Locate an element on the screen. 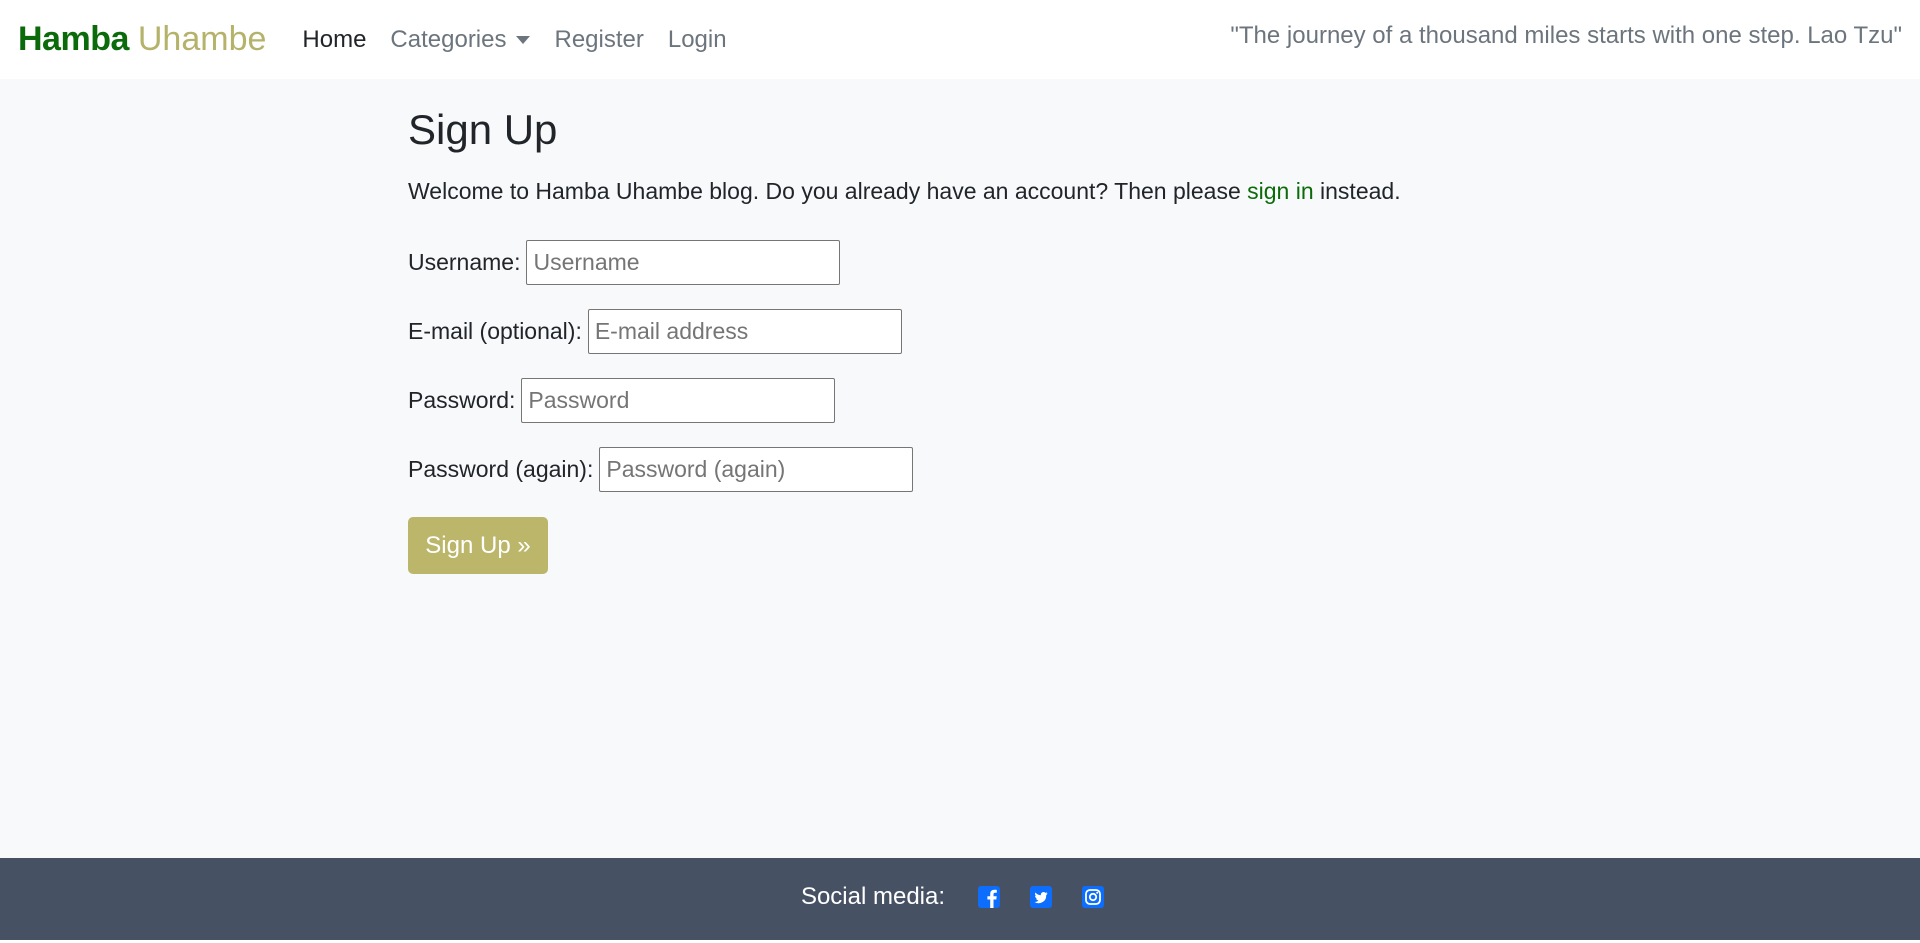 The width and height of the screenshot is (1920, 943). password-again-row: Password (again): is located at coordinates (963, 469).